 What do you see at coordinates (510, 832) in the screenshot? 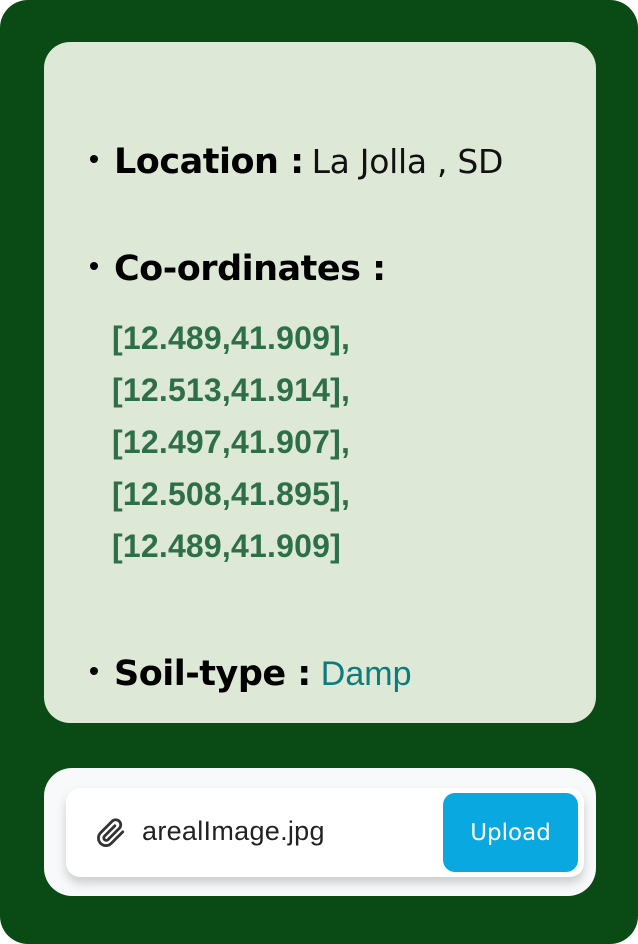
I see `upload-button: Upload` at bounding box center [510, 832].